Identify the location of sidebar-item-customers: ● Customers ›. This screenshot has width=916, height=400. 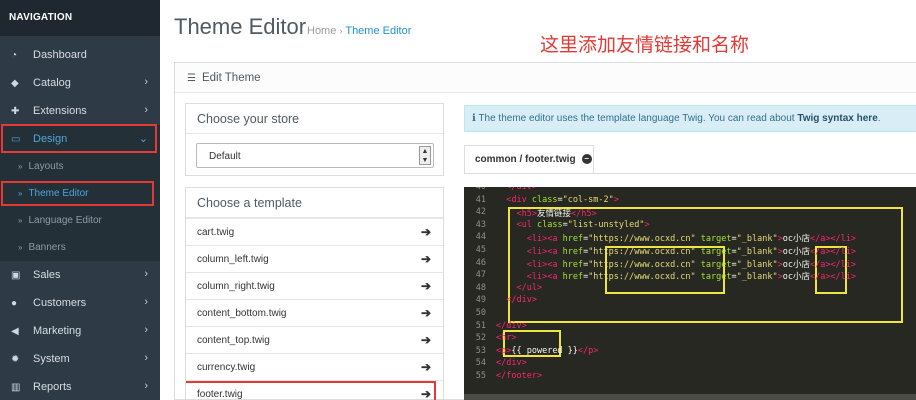
(80, 303).